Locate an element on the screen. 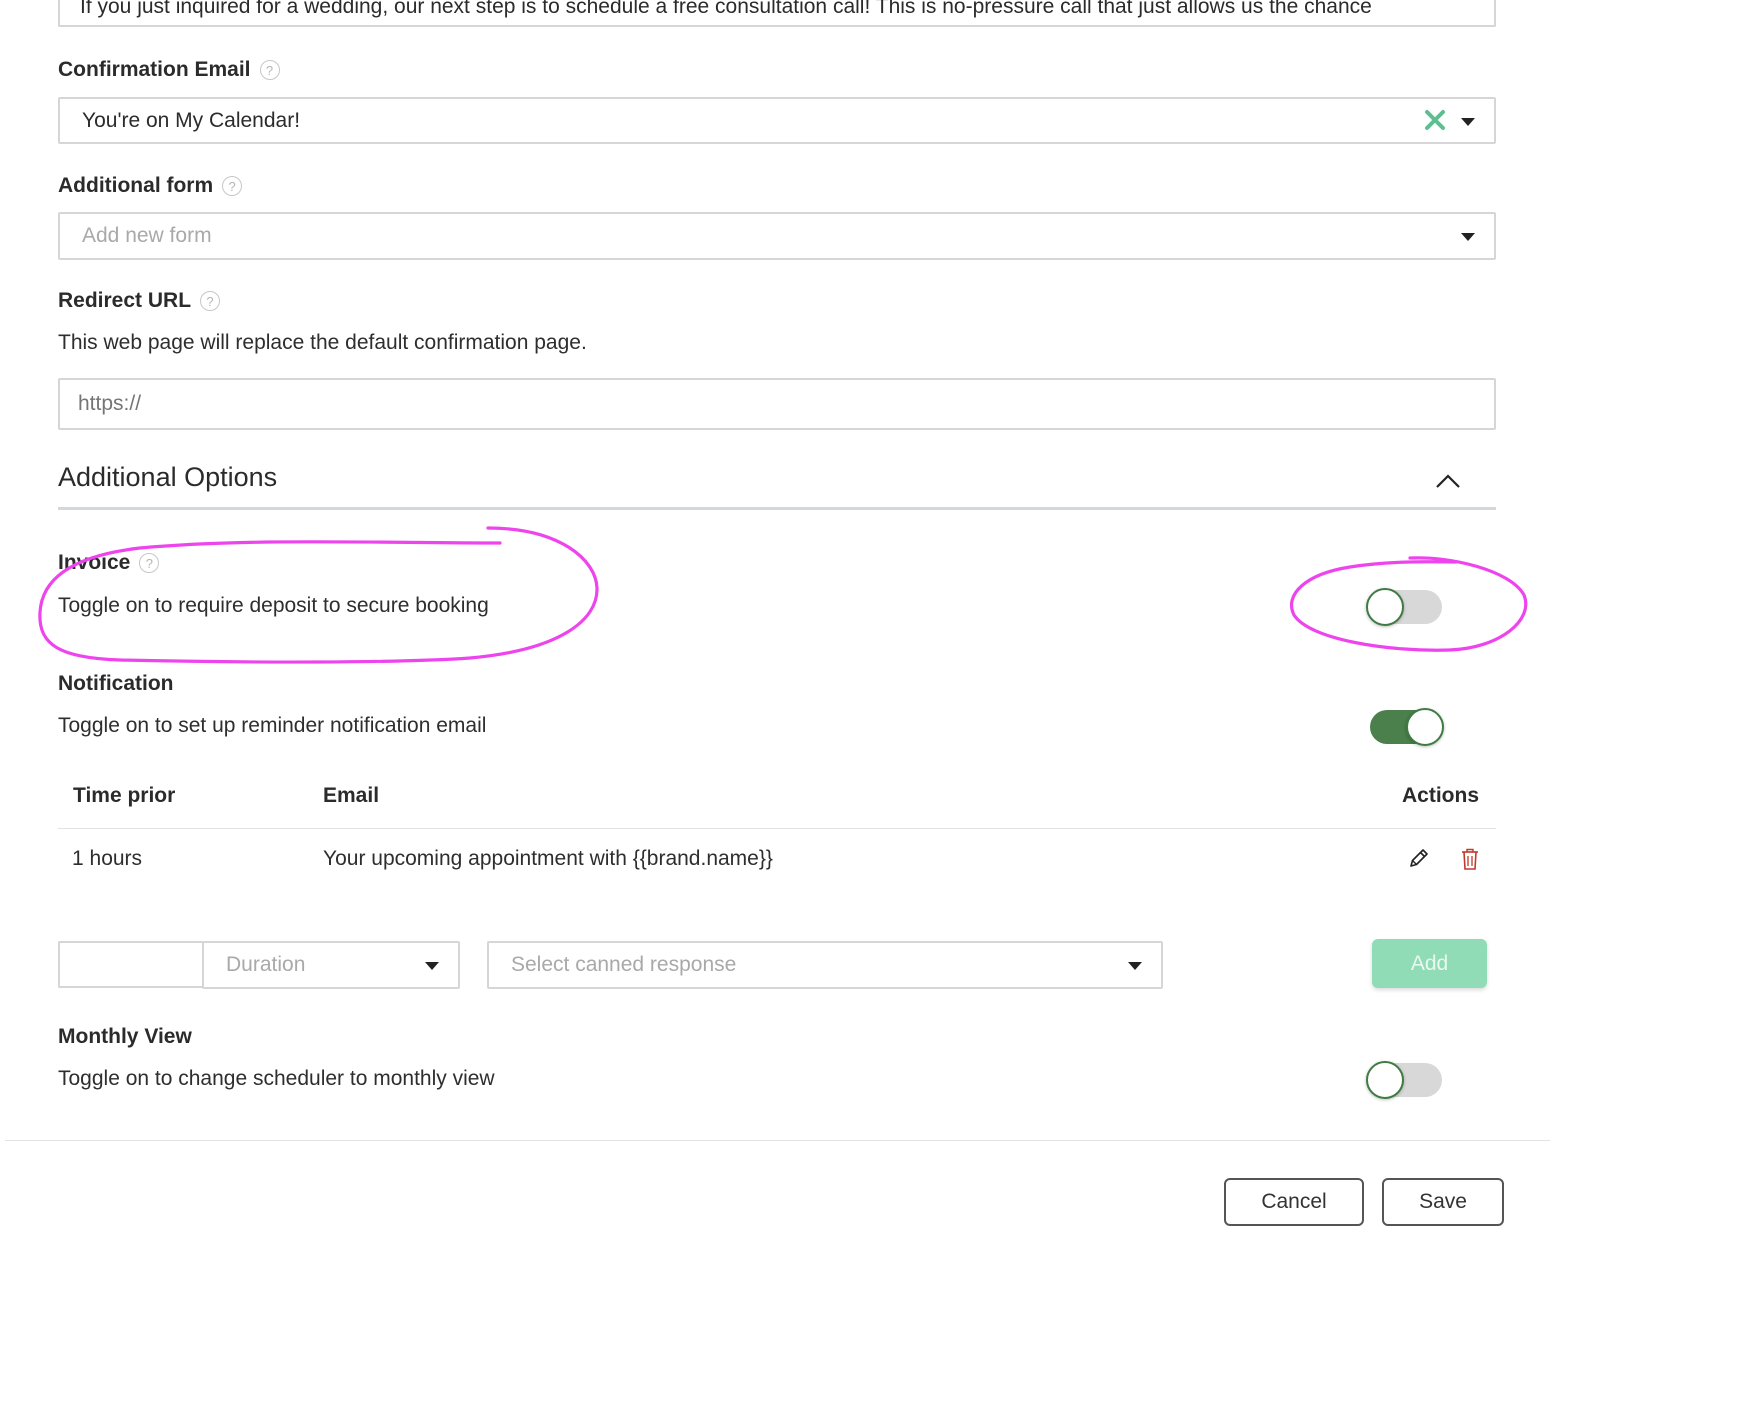 This screenshot has width=1750, height=1413. confirmation-email-label: Confirmation Email ? is located at coordinates (169, 70).